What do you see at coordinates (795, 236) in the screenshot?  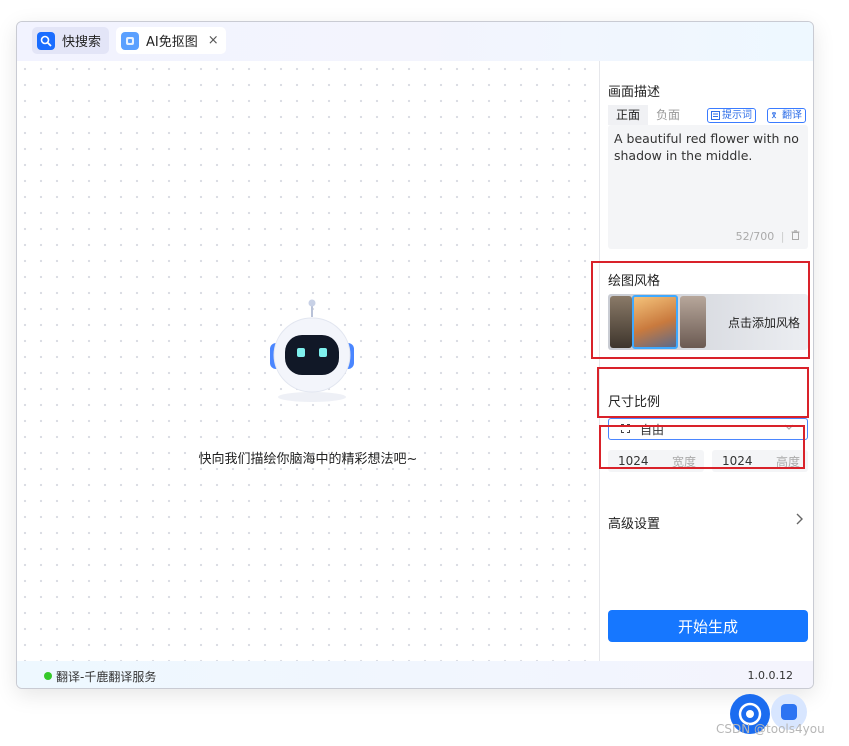 I see `trash-icon` at bounding box center [795, 236].